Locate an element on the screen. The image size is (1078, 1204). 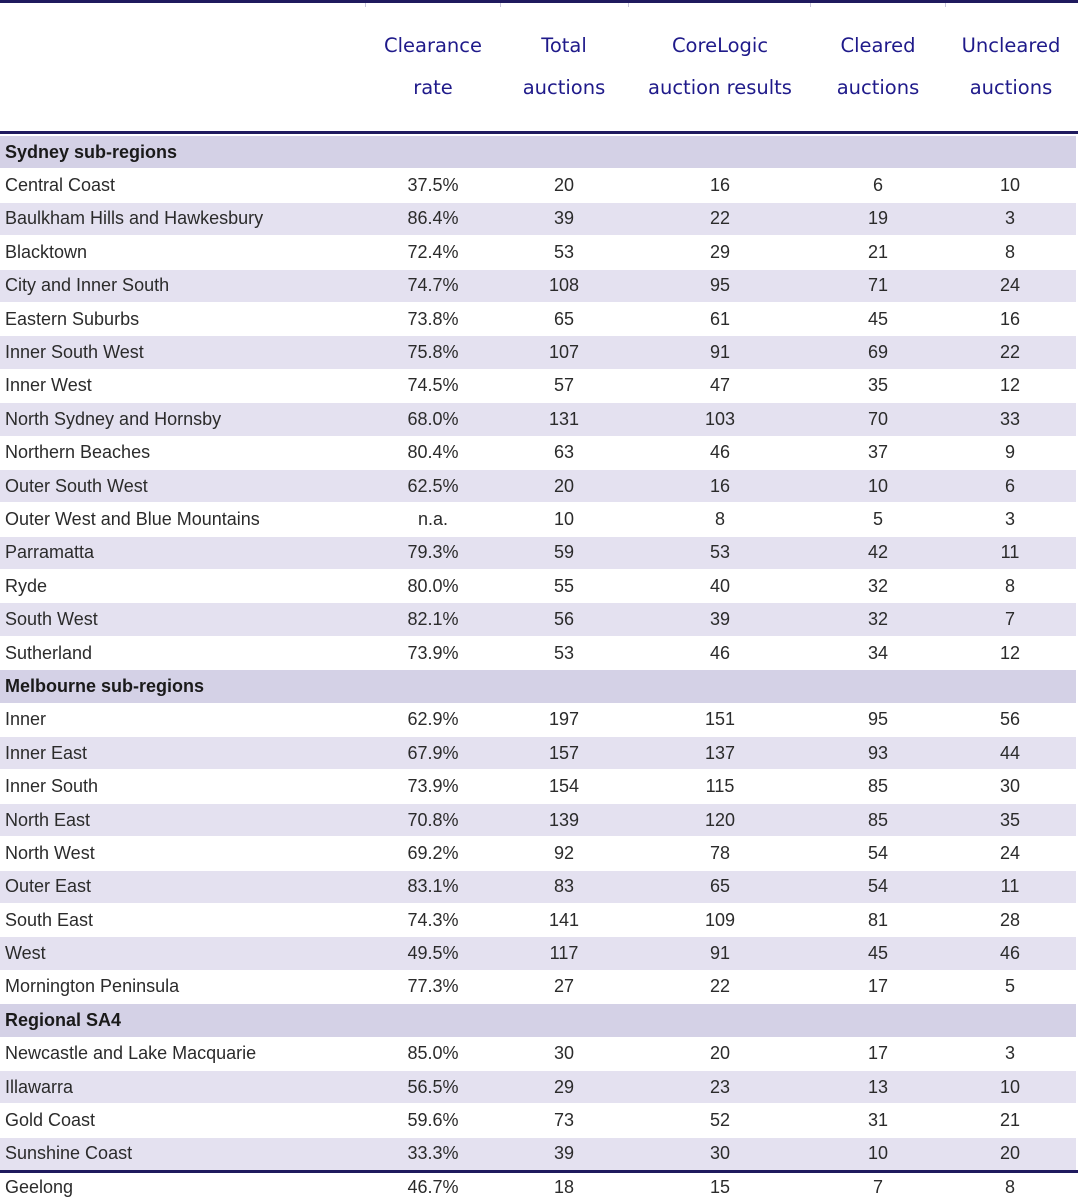
table-row: West 49.5% 117 91 45 46 is located at coordinates (538, 953).